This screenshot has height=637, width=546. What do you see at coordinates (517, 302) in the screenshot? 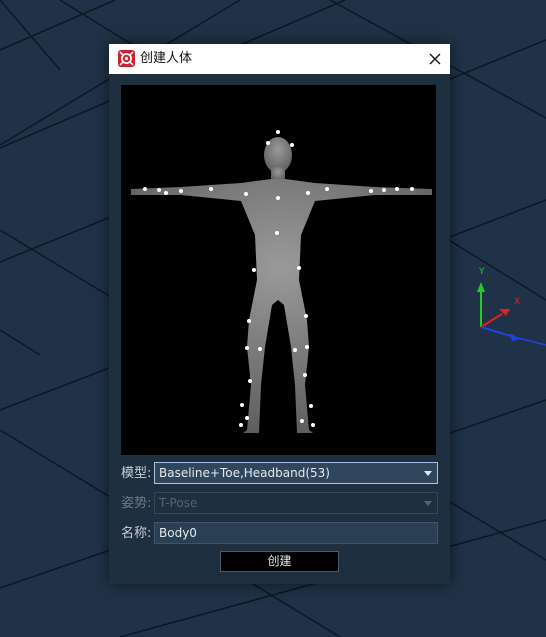
I see `axis-x-label: X` at bounding box center [517, 302].